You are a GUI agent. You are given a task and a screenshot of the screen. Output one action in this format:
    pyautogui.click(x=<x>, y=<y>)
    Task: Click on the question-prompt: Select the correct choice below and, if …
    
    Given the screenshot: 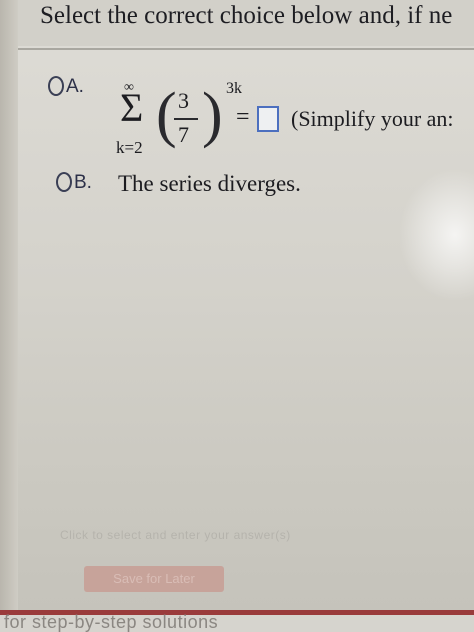 What is the action you would take?
    pyautogui.click(x=246, y=15)
    